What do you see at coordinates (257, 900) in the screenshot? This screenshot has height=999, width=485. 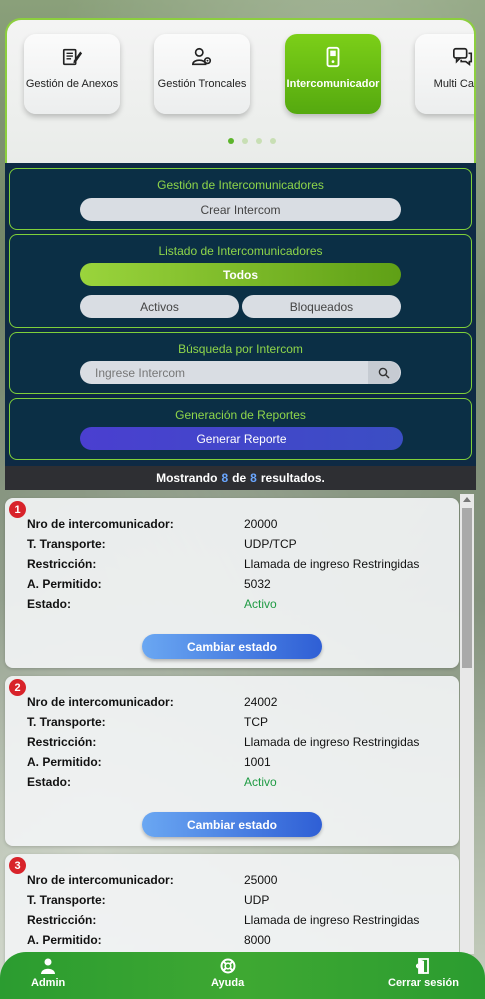 I see `transport-value: UDP` at bounding box center [257, 900].